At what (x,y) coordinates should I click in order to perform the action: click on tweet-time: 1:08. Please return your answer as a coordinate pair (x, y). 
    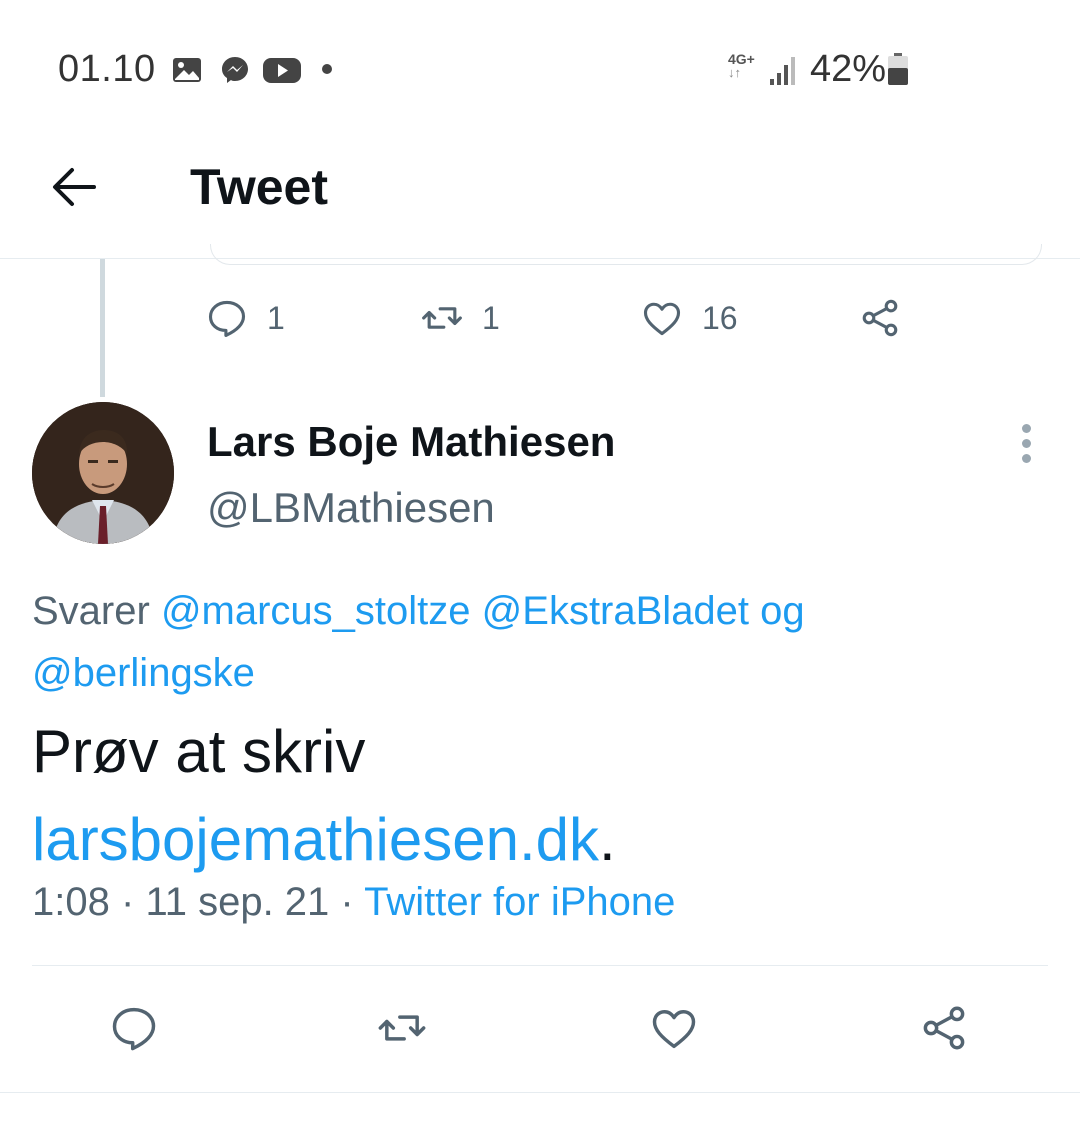
    Looking at the image, I should click on (71, 902).